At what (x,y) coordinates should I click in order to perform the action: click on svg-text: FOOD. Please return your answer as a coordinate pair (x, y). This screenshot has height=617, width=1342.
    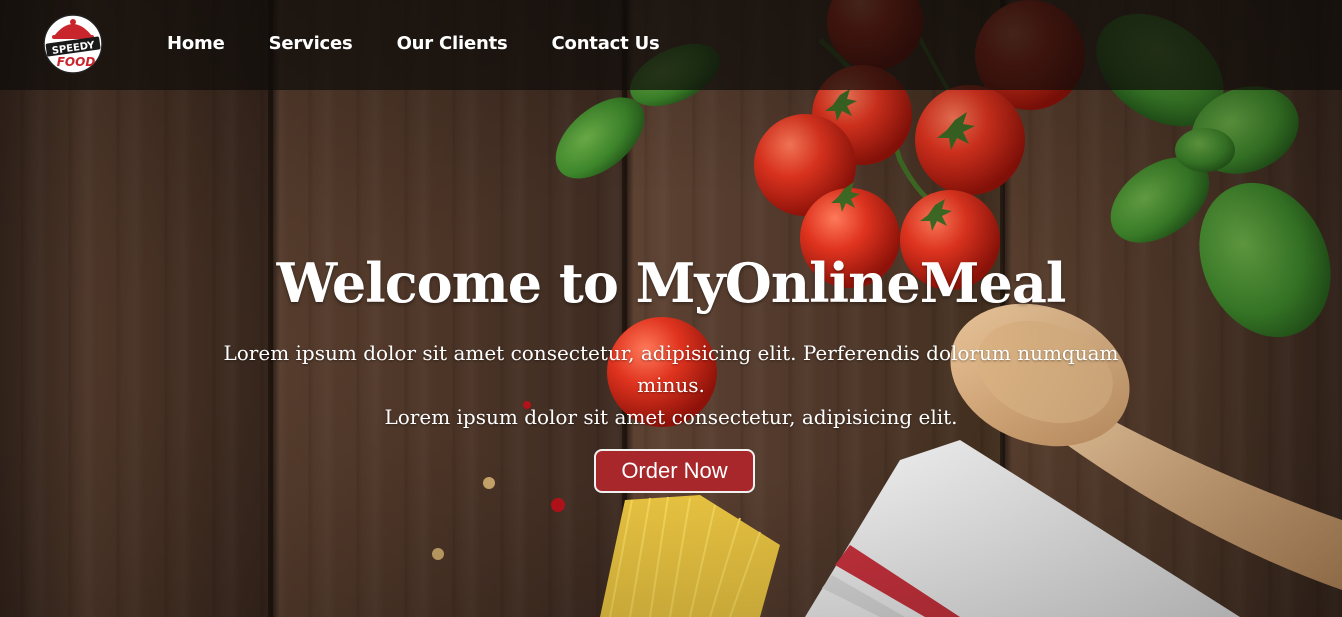
    Looking at the image, I should click on (76, 62).